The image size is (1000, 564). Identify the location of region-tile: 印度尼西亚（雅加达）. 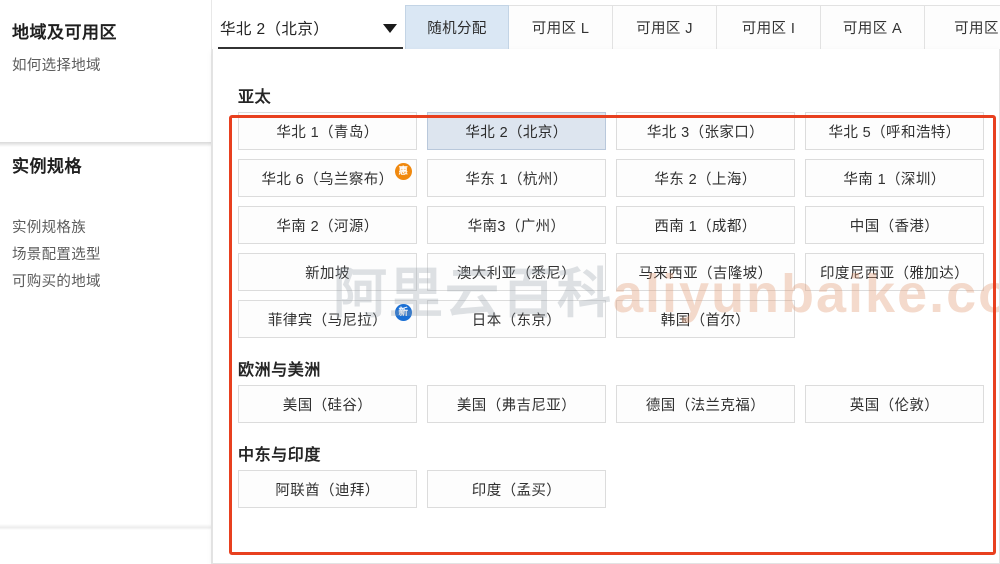
(894, 272).